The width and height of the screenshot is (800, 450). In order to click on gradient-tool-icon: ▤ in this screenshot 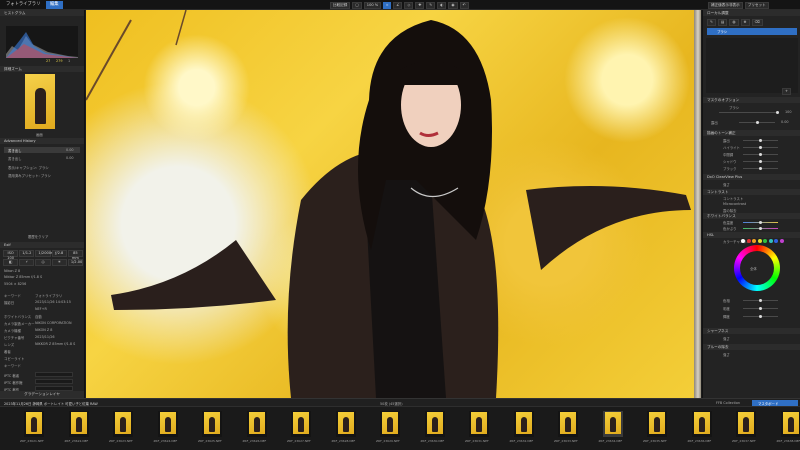, I will do `click(723, 22)`.